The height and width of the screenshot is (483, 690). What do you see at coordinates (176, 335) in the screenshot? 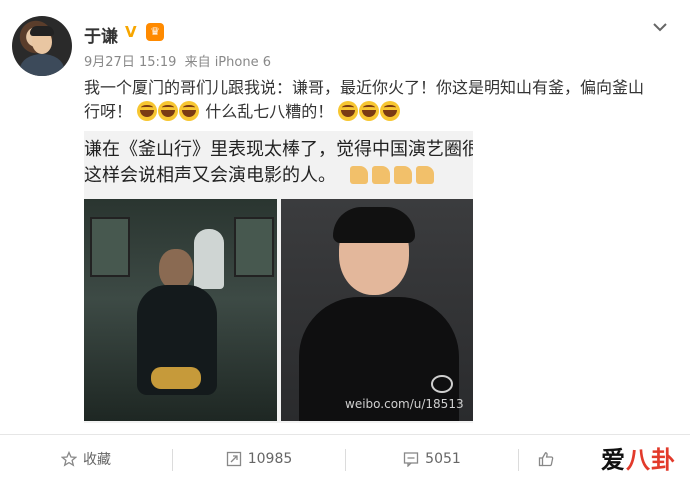
I see `actor-figure` at bounding box center [176, 335].